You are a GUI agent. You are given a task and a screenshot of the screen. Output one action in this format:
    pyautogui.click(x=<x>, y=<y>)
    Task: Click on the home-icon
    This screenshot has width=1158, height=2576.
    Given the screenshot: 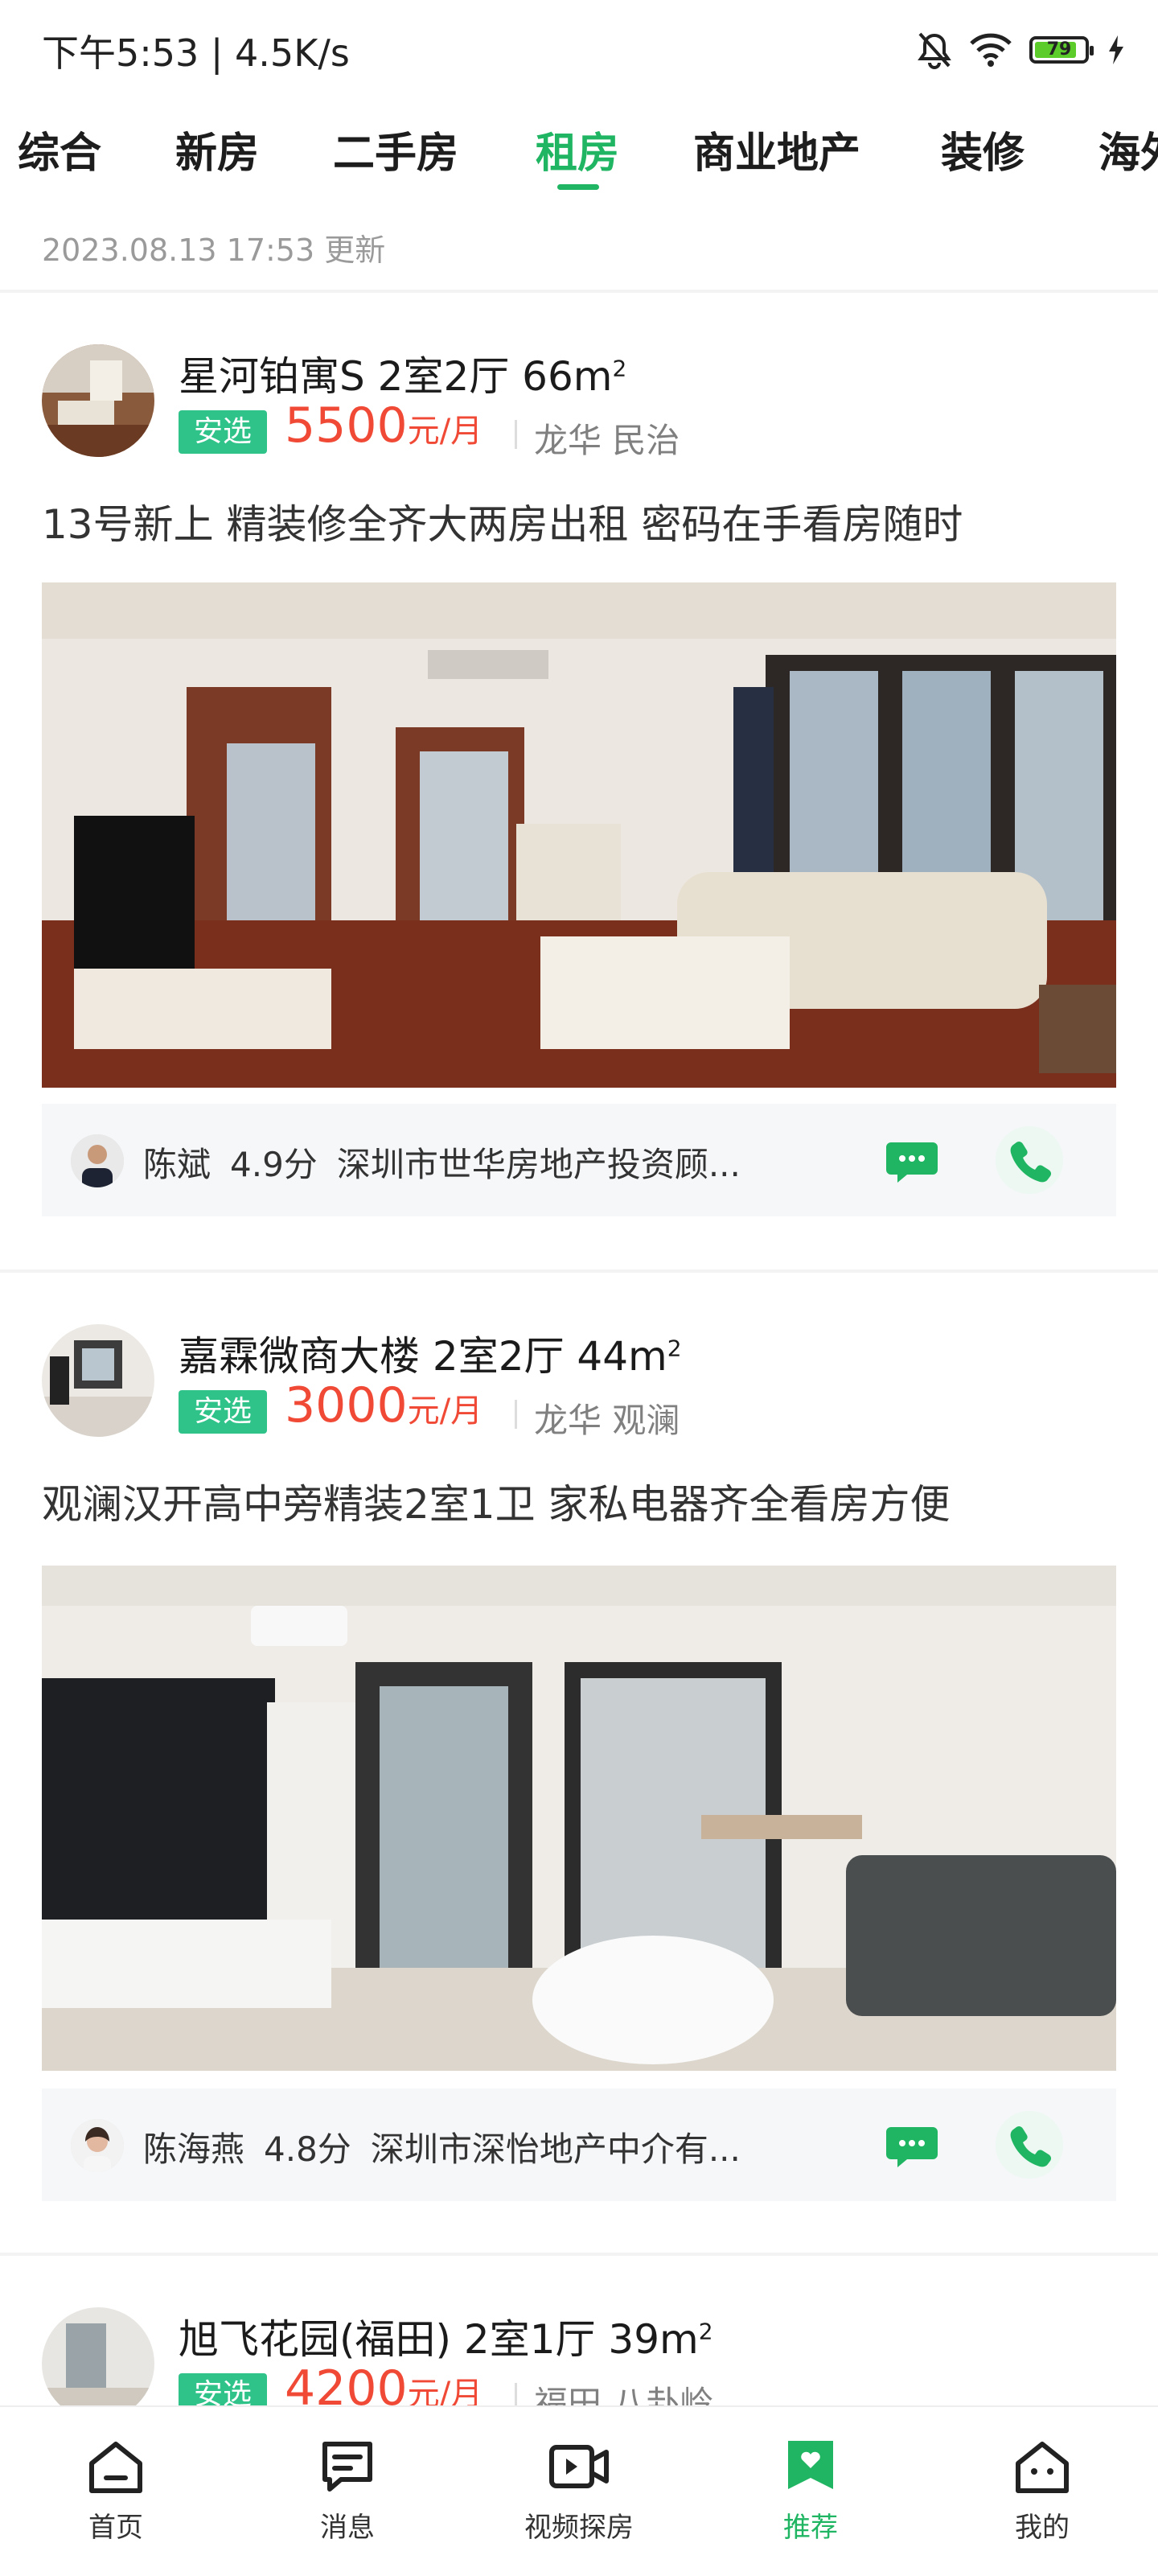 What is the action you would take?
    pyautogui.click(x=115, y=2467)
    